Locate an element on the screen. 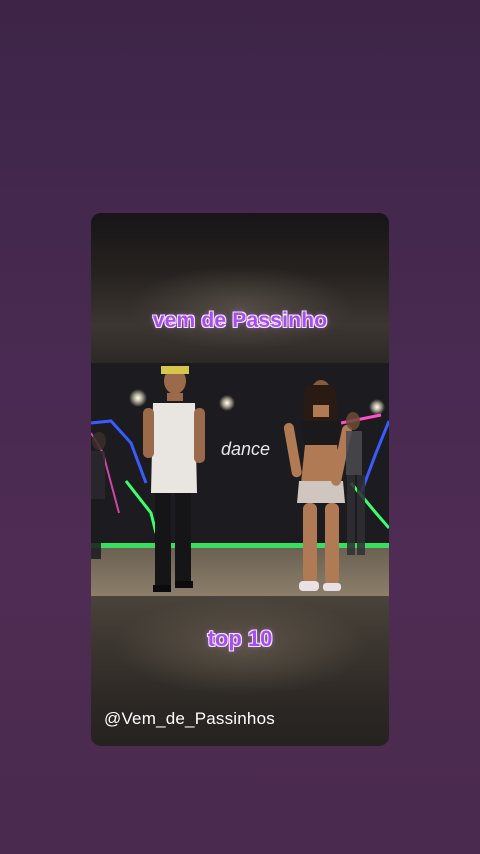 The image size is (480, 854). account-handle: @Vem_de_Passinhos is located at coordinates (189, 719).